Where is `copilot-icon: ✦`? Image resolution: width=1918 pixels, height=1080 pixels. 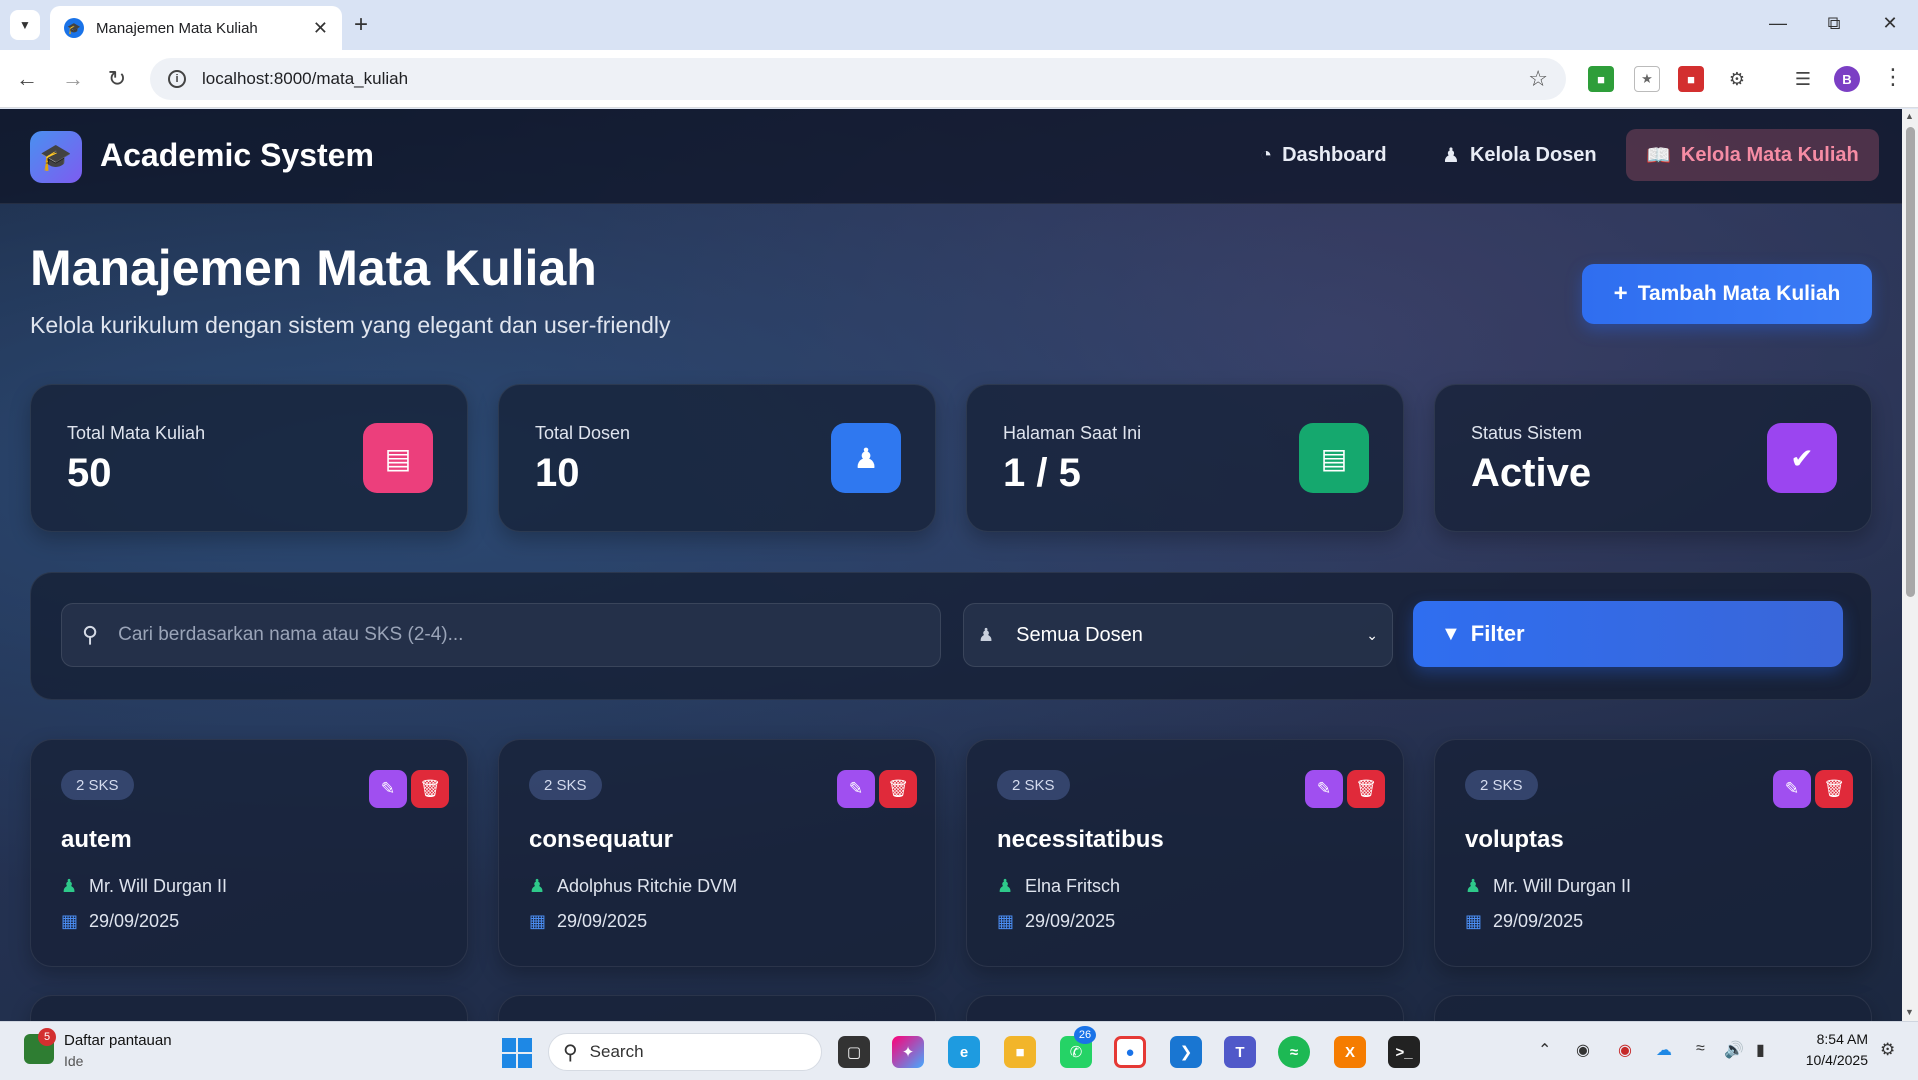 copilot-icon: ✦ is located at coordinates (908, 1052).